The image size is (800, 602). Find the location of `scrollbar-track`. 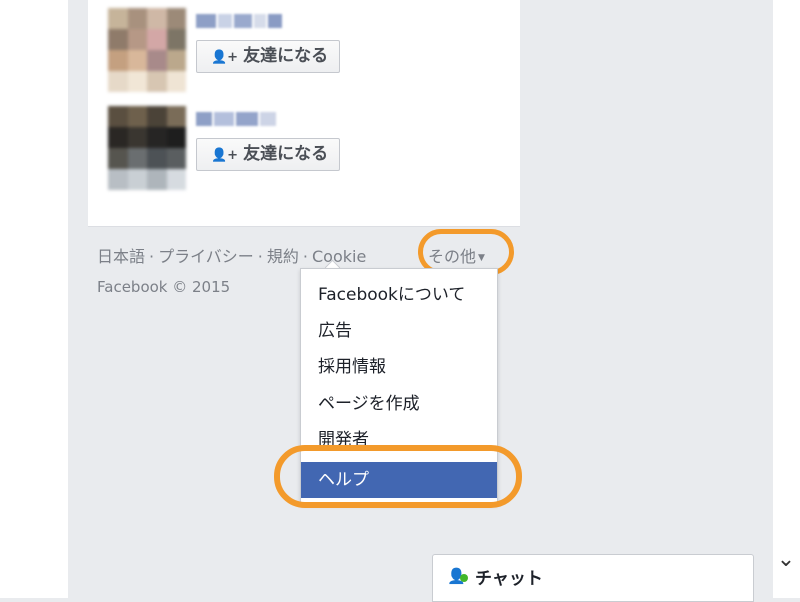

scrollbar-track is located at coordinates (786, 299).